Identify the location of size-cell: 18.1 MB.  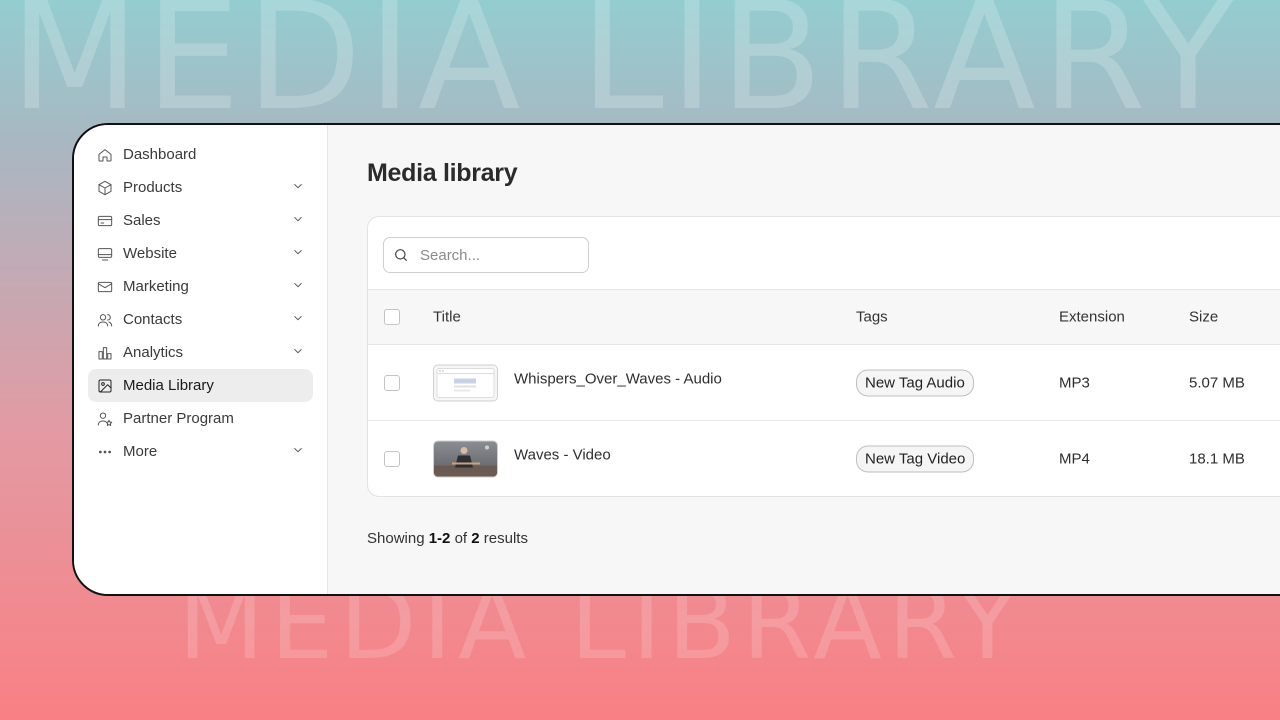
(1217, 458).